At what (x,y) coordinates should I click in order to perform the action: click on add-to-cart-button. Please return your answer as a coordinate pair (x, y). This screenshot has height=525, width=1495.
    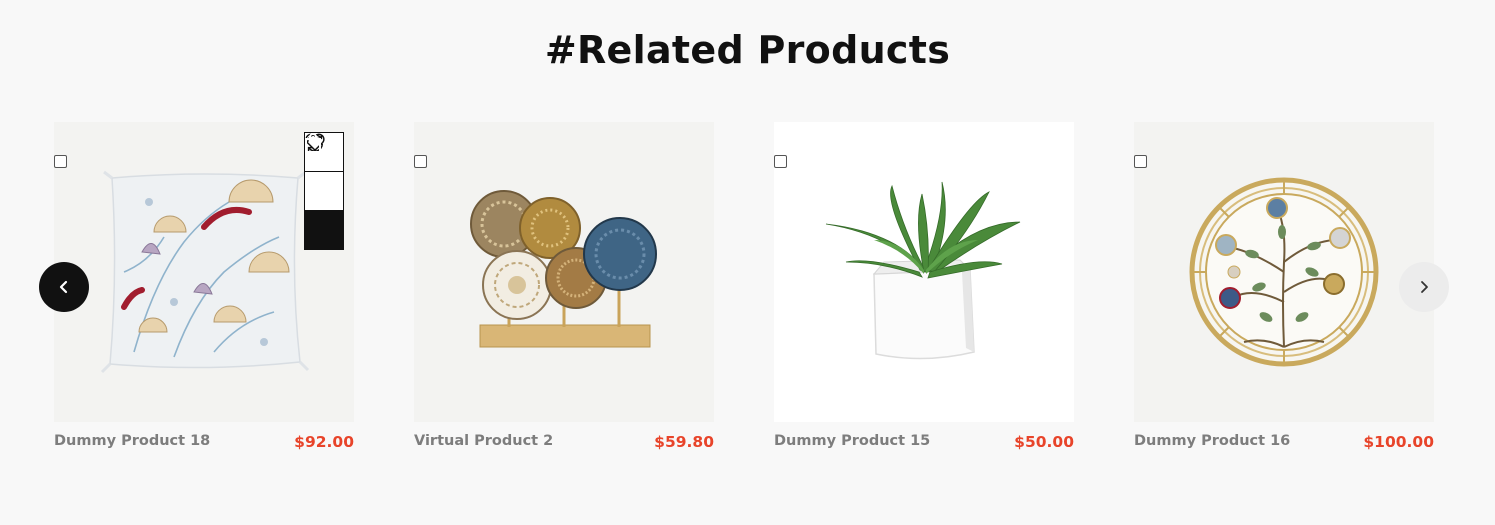
    Looking at the image, I should click on (324, 191).